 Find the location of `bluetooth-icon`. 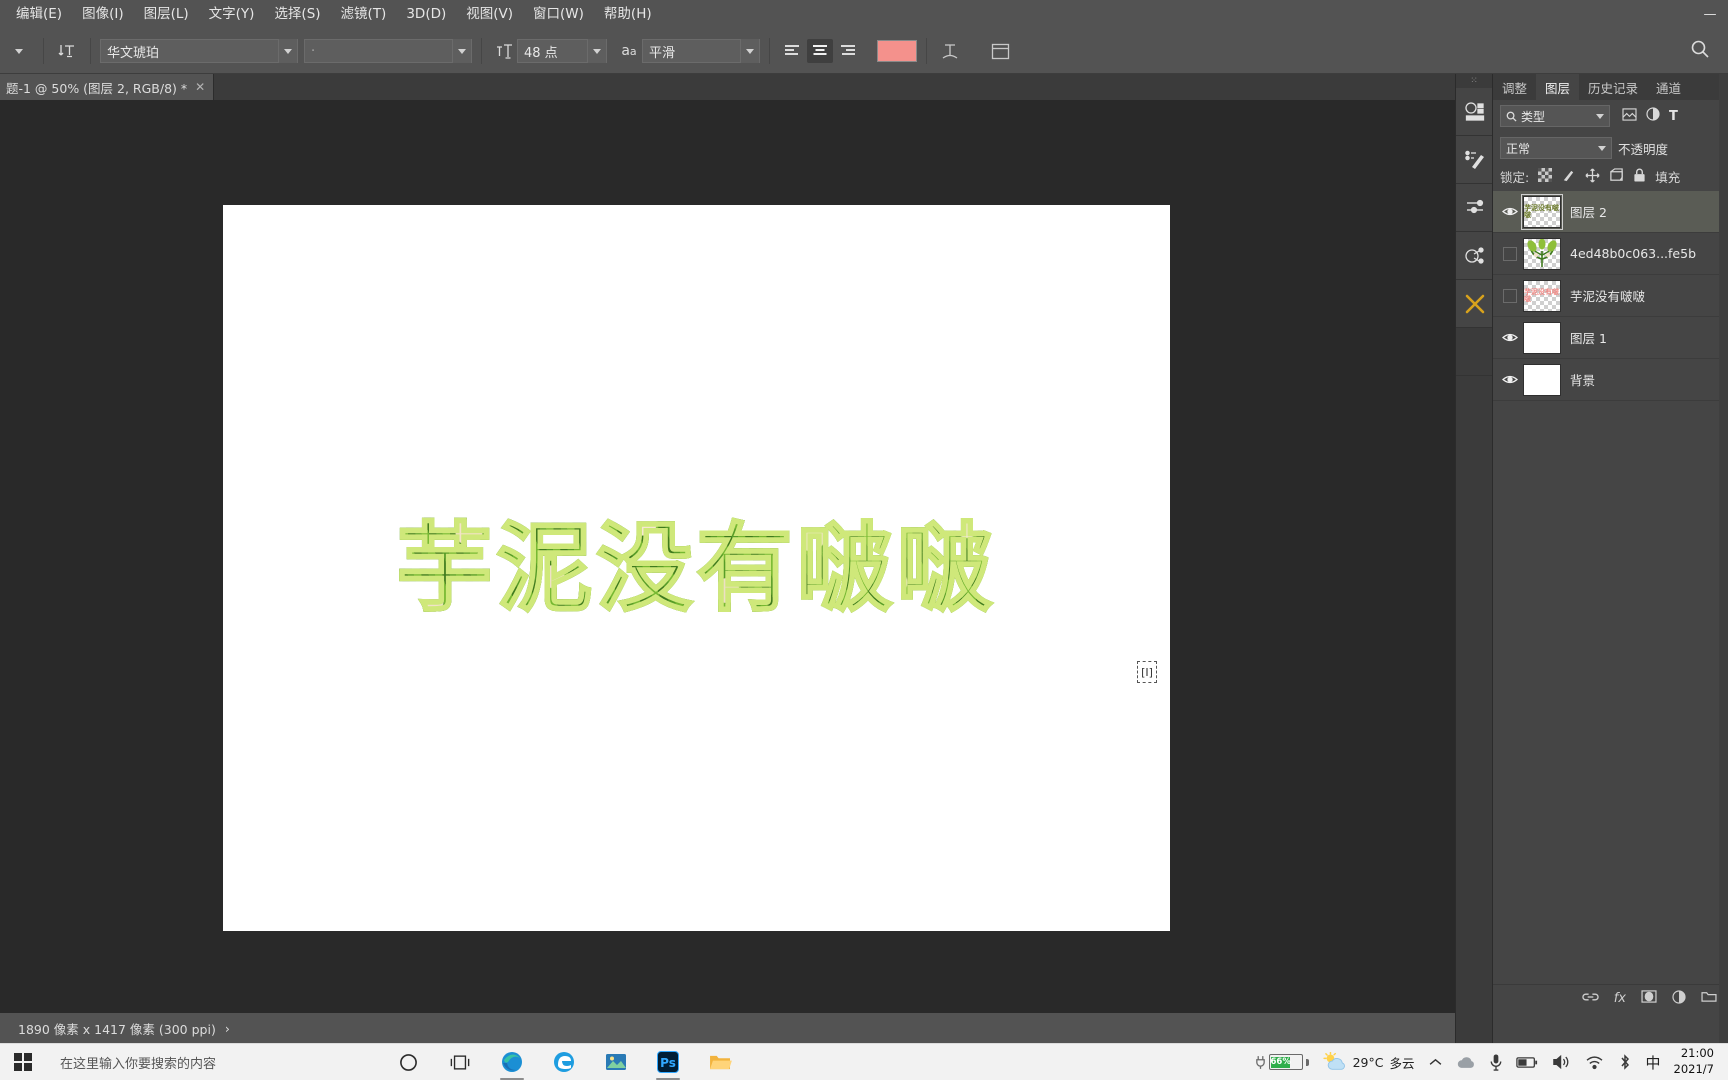

bluetooth-icon is located at coordinates (1625, 1062).